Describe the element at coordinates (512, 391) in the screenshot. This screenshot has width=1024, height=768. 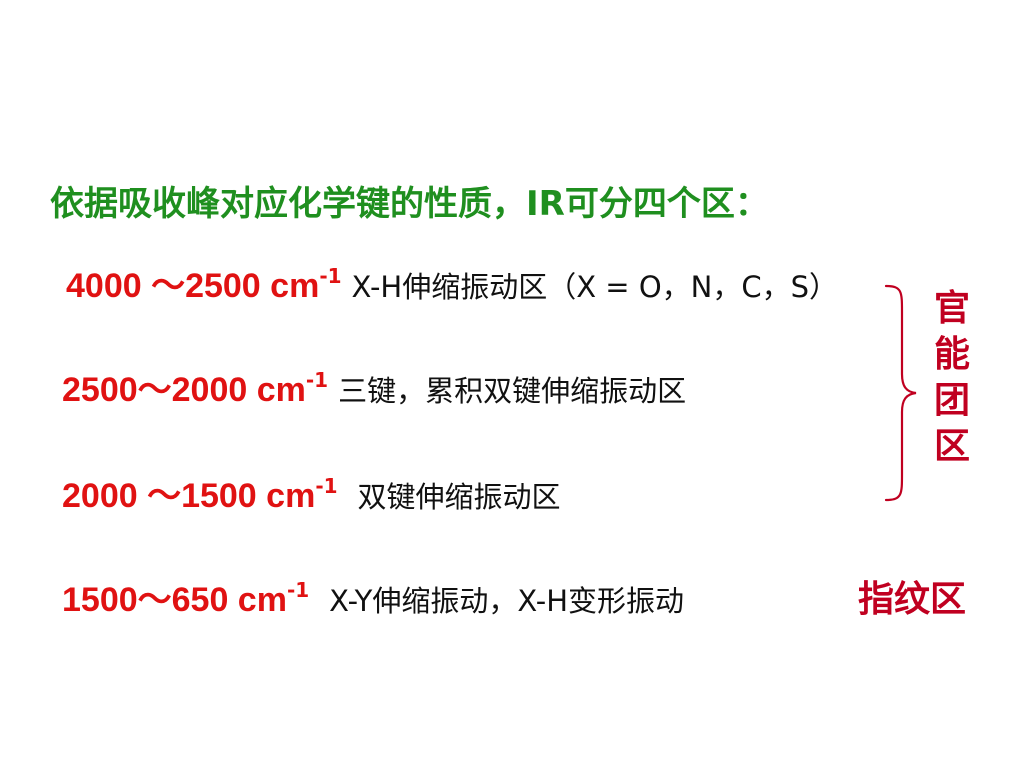
I see `region-description: 三键，累积双键伸缩振动区` at that location.